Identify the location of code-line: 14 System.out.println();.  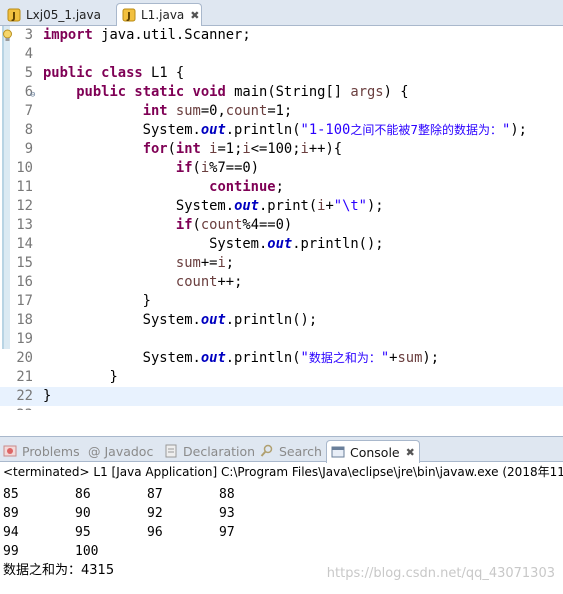
(281, 244).